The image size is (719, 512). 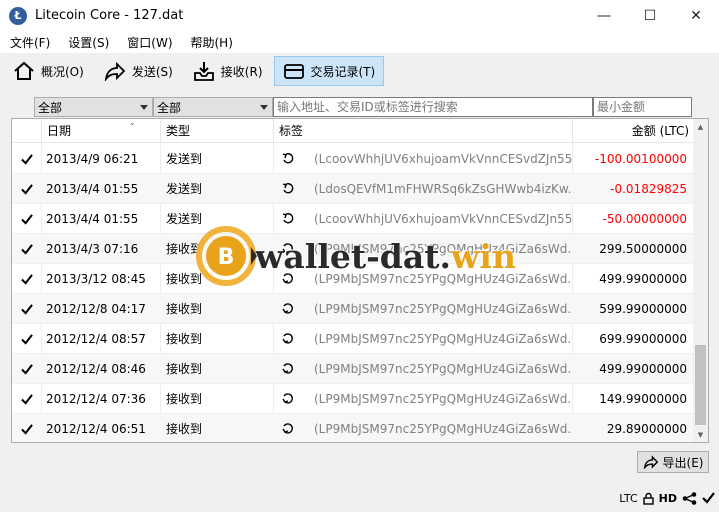 What do you see at coordinates (423, 131) in the screenshot?
I see `header-label: 标签` at bounding box center [423, 131].